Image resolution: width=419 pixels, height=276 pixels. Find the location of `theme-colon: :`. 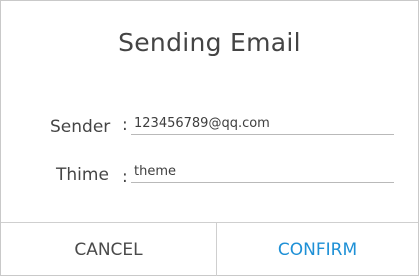

theme-colon: : is located at coordinates (125, 177).